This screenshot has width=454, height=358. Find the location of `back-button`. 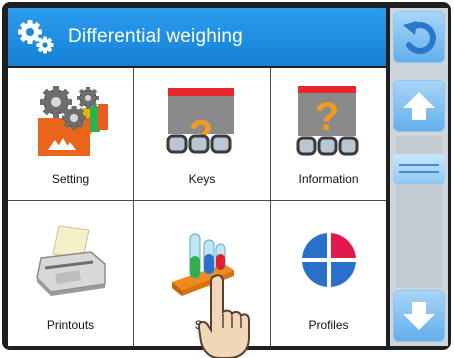

back-button is located at coordinates (419, 37).